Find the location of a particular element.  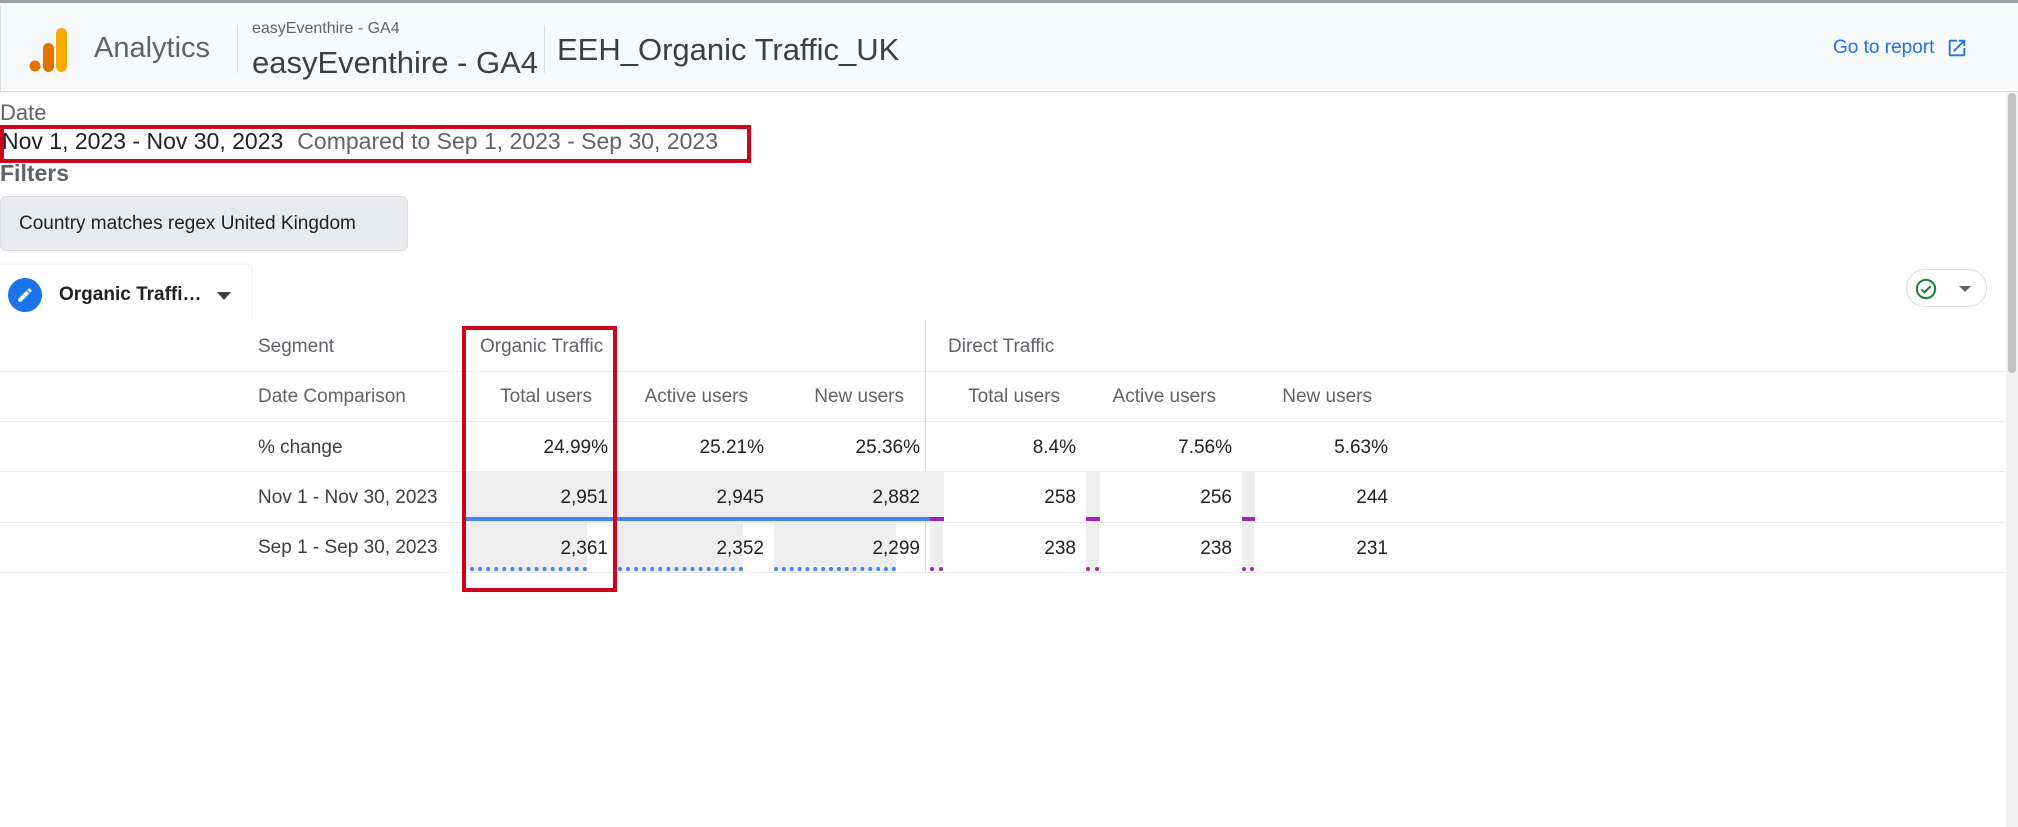

pencil-icon is located at coordinates (25, 295).